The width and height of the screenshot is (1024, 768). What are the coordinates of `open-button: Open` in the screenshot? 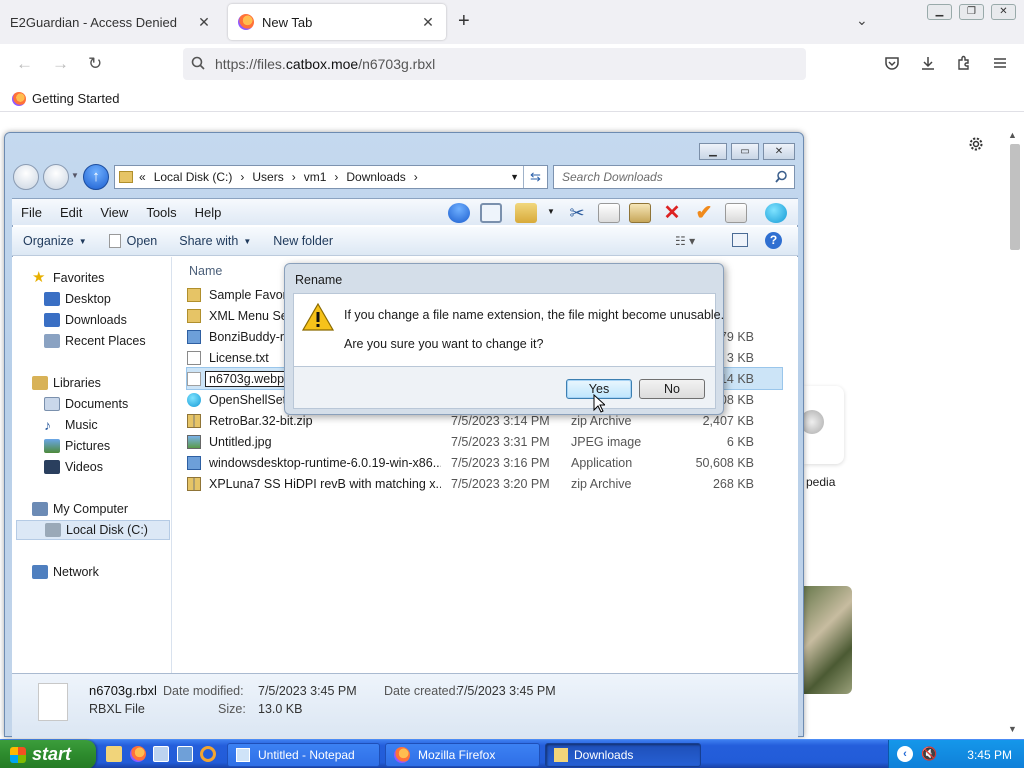 It's located at (133, 241).